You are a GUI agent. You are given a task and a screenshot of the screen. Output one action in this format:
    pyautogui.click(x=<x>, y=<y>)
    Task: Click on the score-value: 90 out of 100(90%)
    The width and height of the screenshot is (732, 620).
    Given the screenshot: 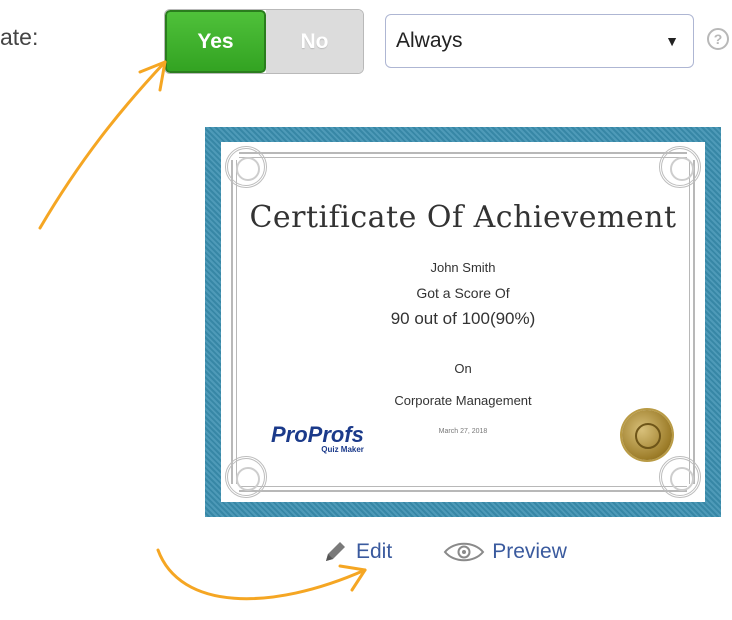 What is the action you would take?
    pyautogui.click(x=463, y=318)
    